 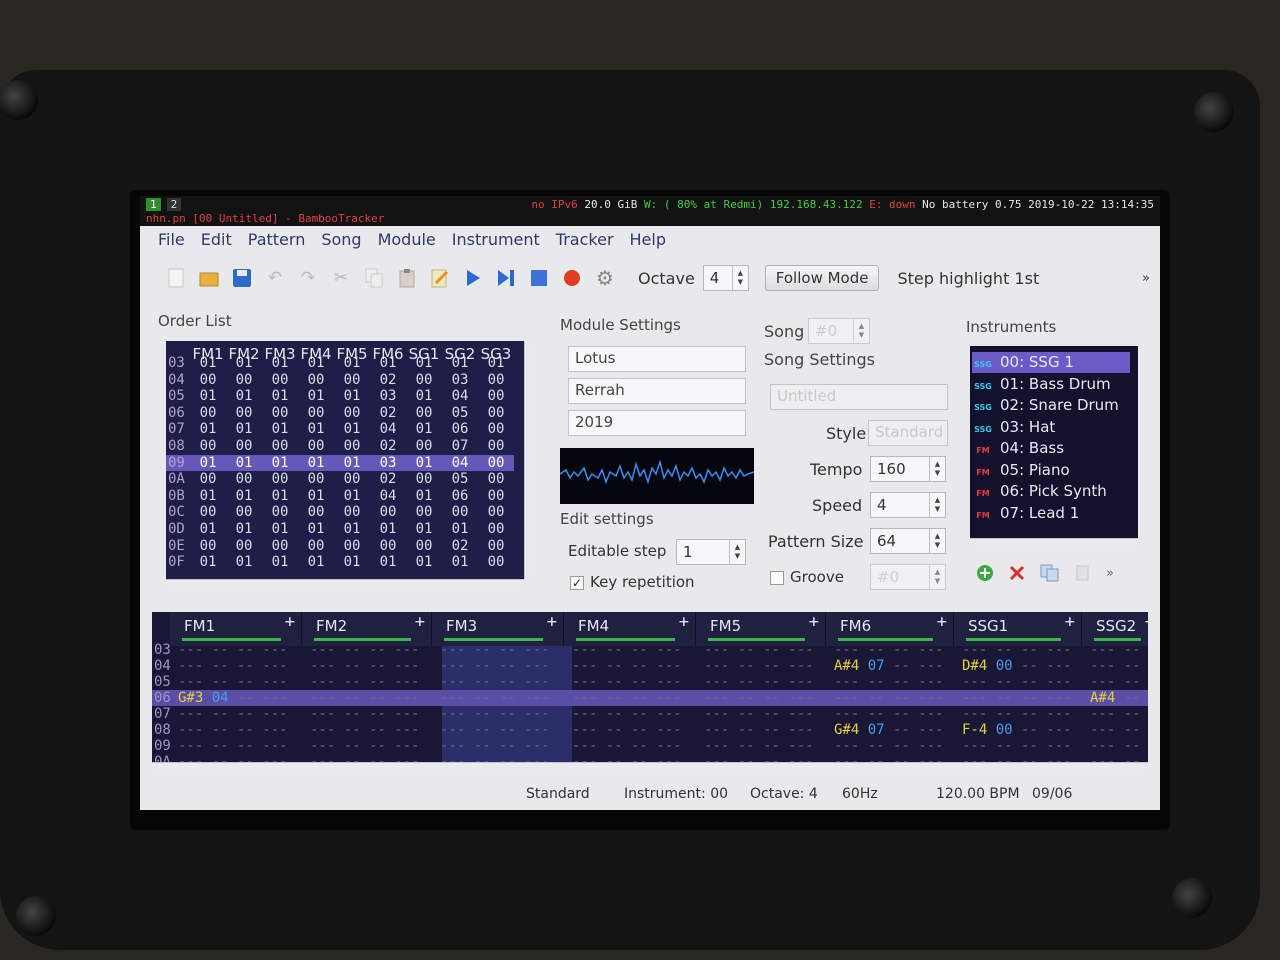 I want to click on speed-spinbox: 4 ▲ ▼, so click(x=908, y=505).